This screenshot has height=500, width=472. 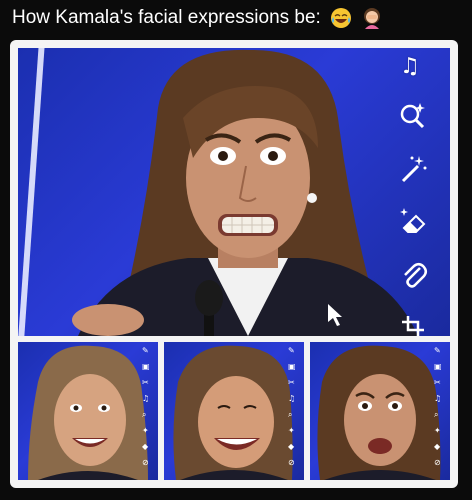 I want to click on grinning-face-photo, so click(x=233, y=412).